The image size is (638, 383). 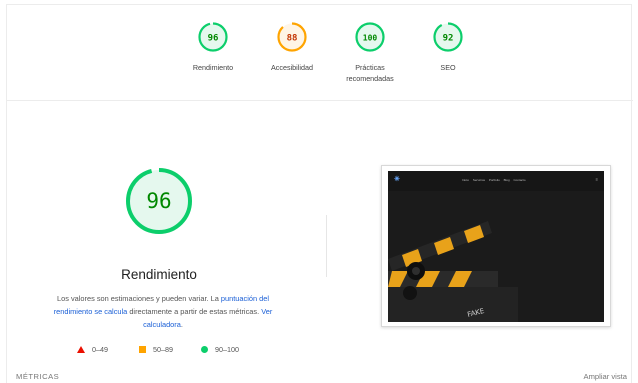 I want to click on screenshot-nav-links: Inicio Servicios Portfolio Blog Contacto, so click(x=494, y=180).